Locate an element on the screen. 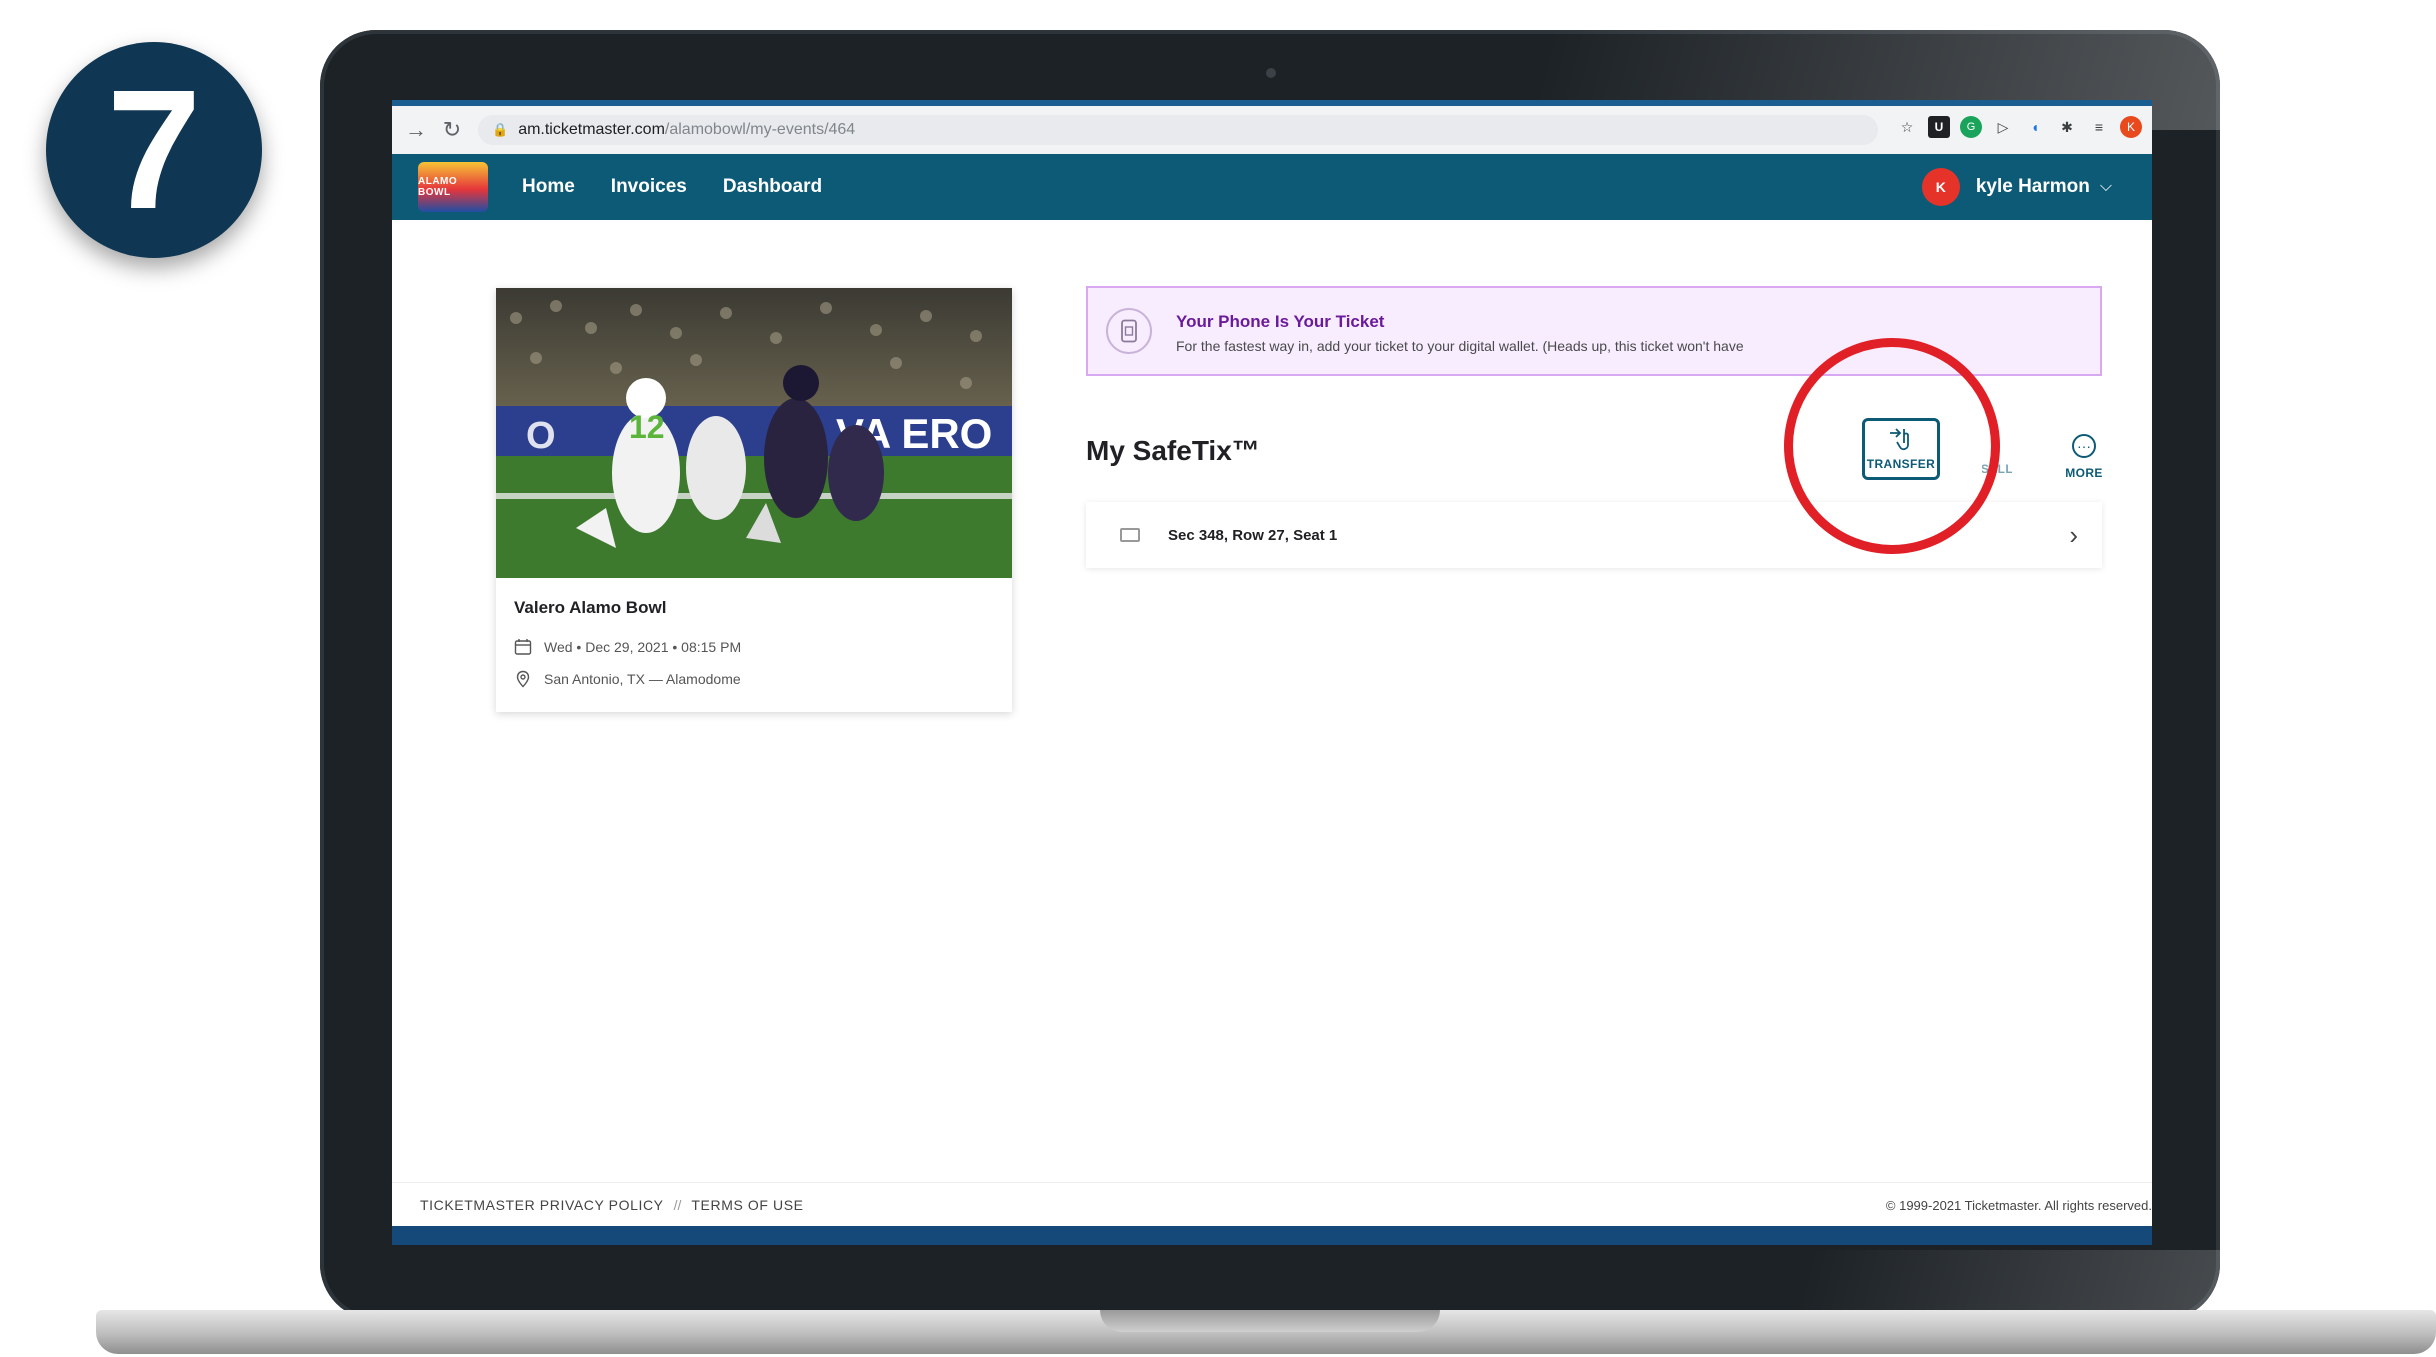 The height and width of the screenshot is (1357, 2436). event-datetime: Wed • Dec 29, 2021 • 08:15 PM is located at coordinates (643, 647).